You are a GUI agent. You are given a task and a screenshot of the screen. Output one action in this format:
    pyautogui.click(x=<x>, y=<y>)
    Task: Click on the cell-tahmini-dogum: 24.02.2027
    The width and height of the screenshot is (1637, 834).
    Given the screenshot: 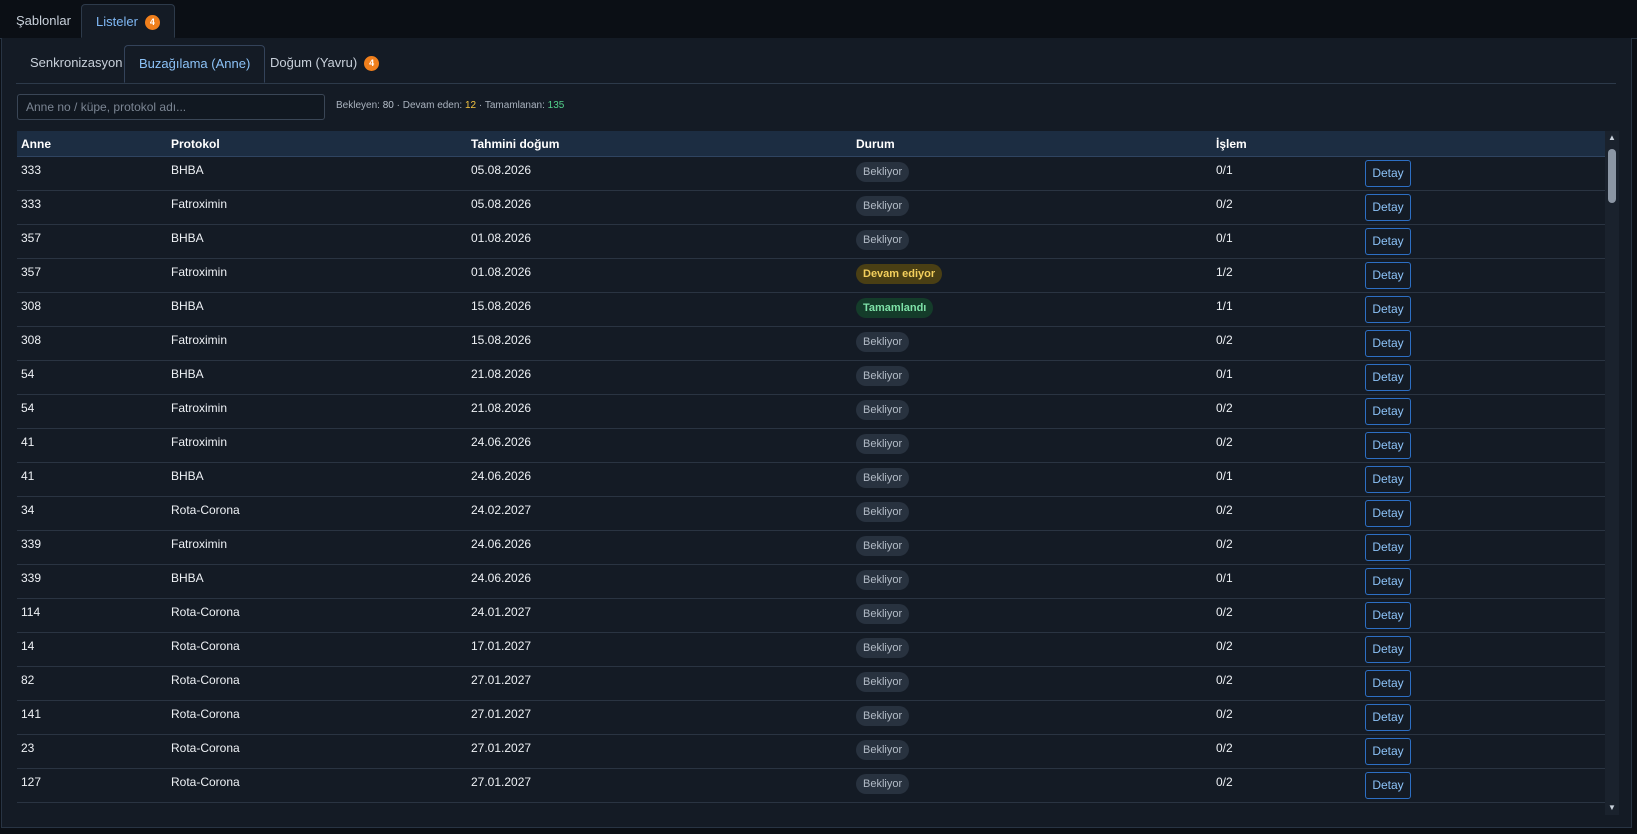 What is the action you would take?
    pyautogui.click(x=659, y=513)
    